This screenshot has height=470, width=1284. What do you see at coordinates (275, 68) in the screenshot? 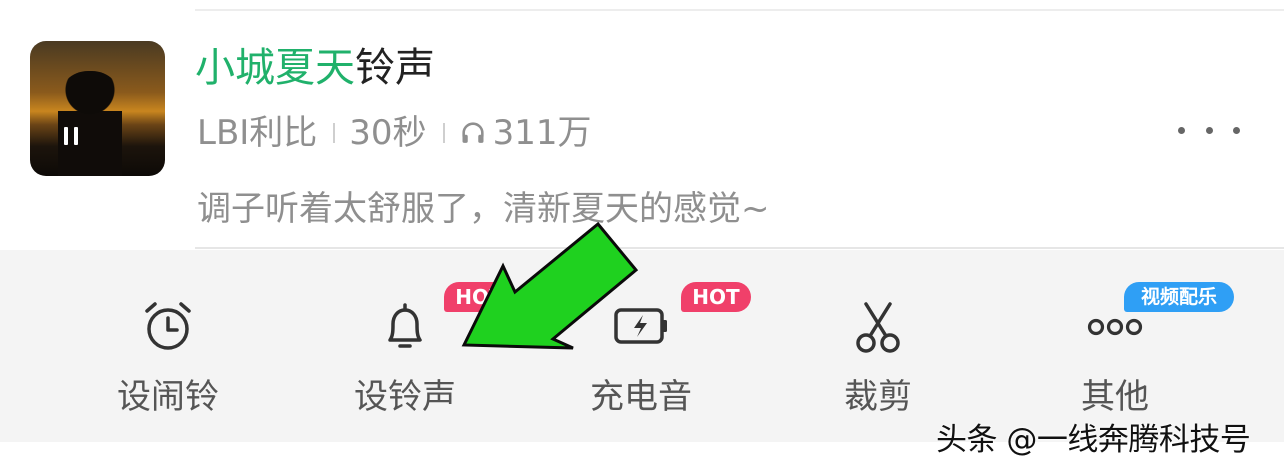
I see `song-title-highlight: 小城夏天` at bounding box center [275, 68].